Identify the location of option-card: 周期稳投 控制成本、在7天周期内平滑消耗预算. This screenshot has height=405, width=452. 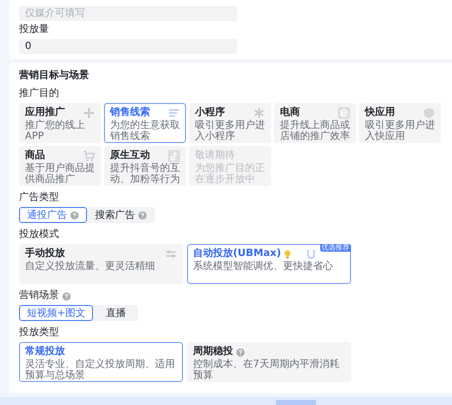
(269, 362).